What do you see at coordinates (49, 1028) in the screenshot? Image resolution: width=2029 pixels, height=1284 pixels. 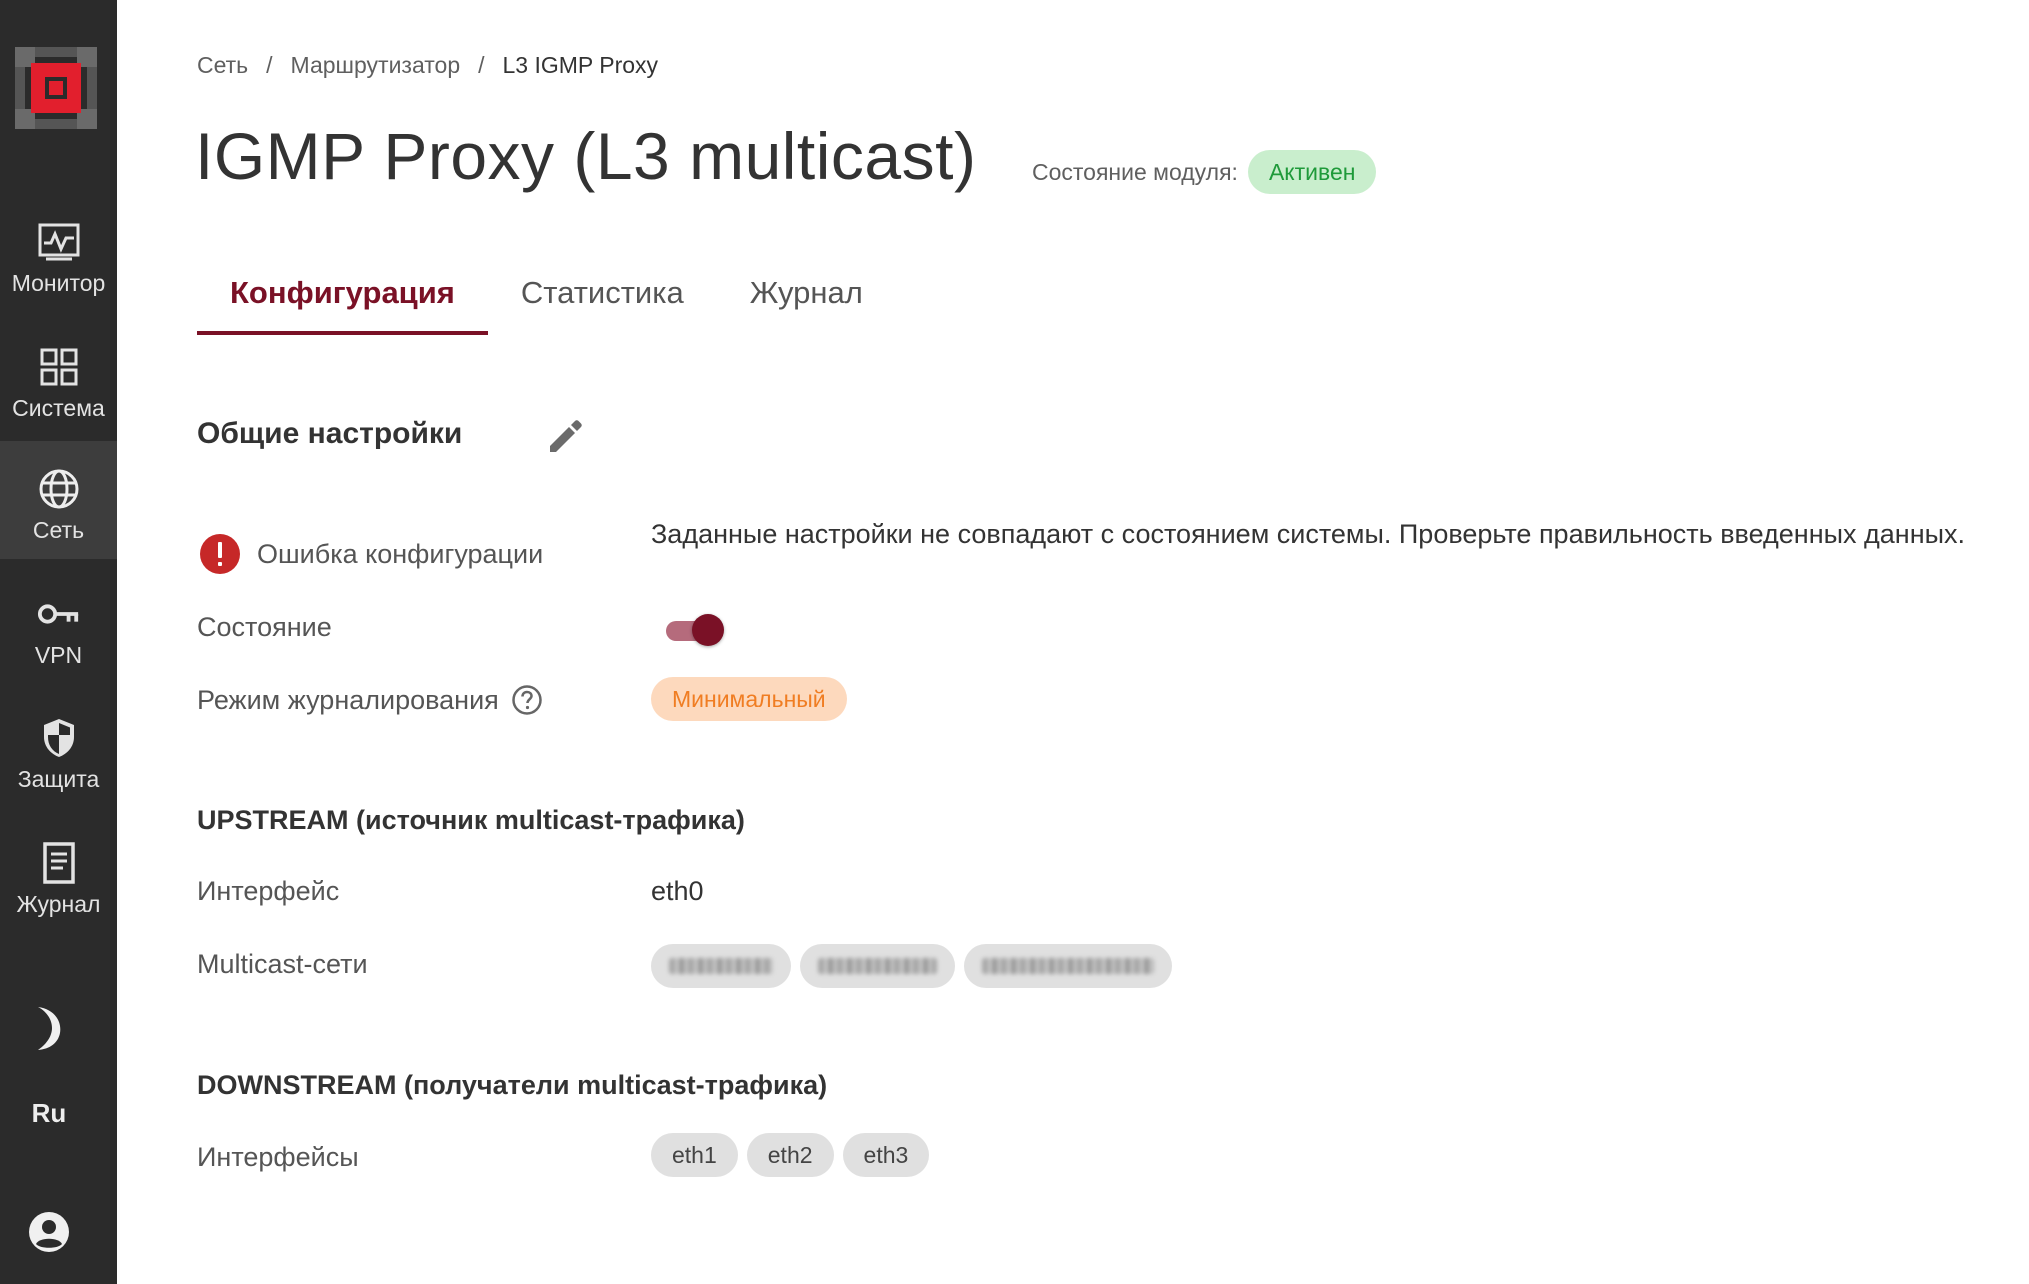 I see `moon-icon` at bounding box center [49, 1028].